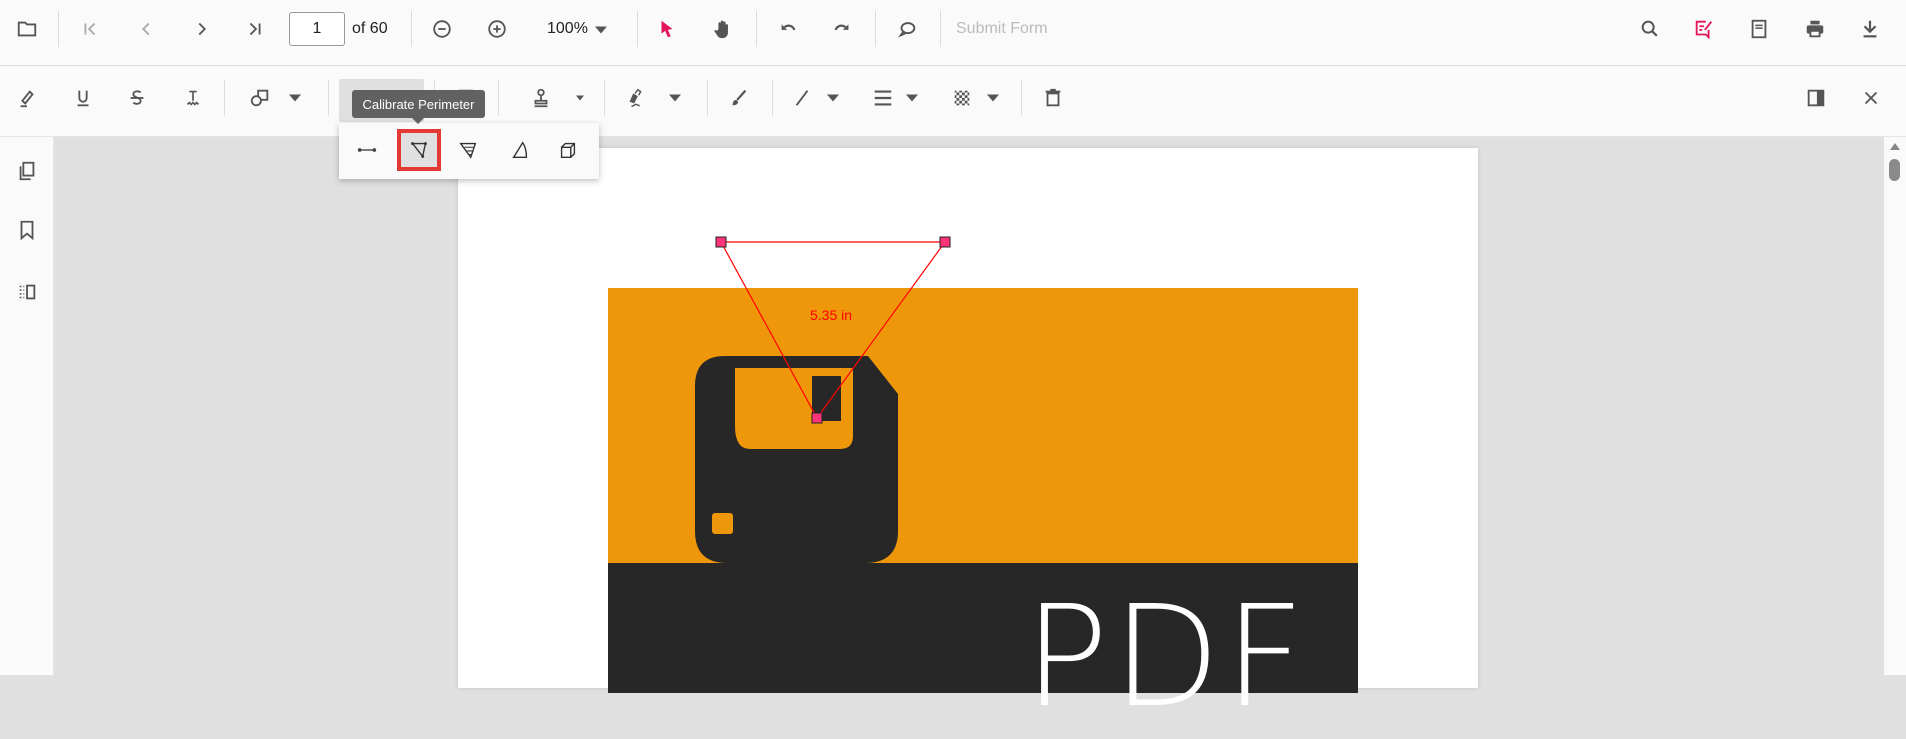 This screenshot has width=1906, height=739. I want to click on calibrate-volume-icon, so click(568, 150).